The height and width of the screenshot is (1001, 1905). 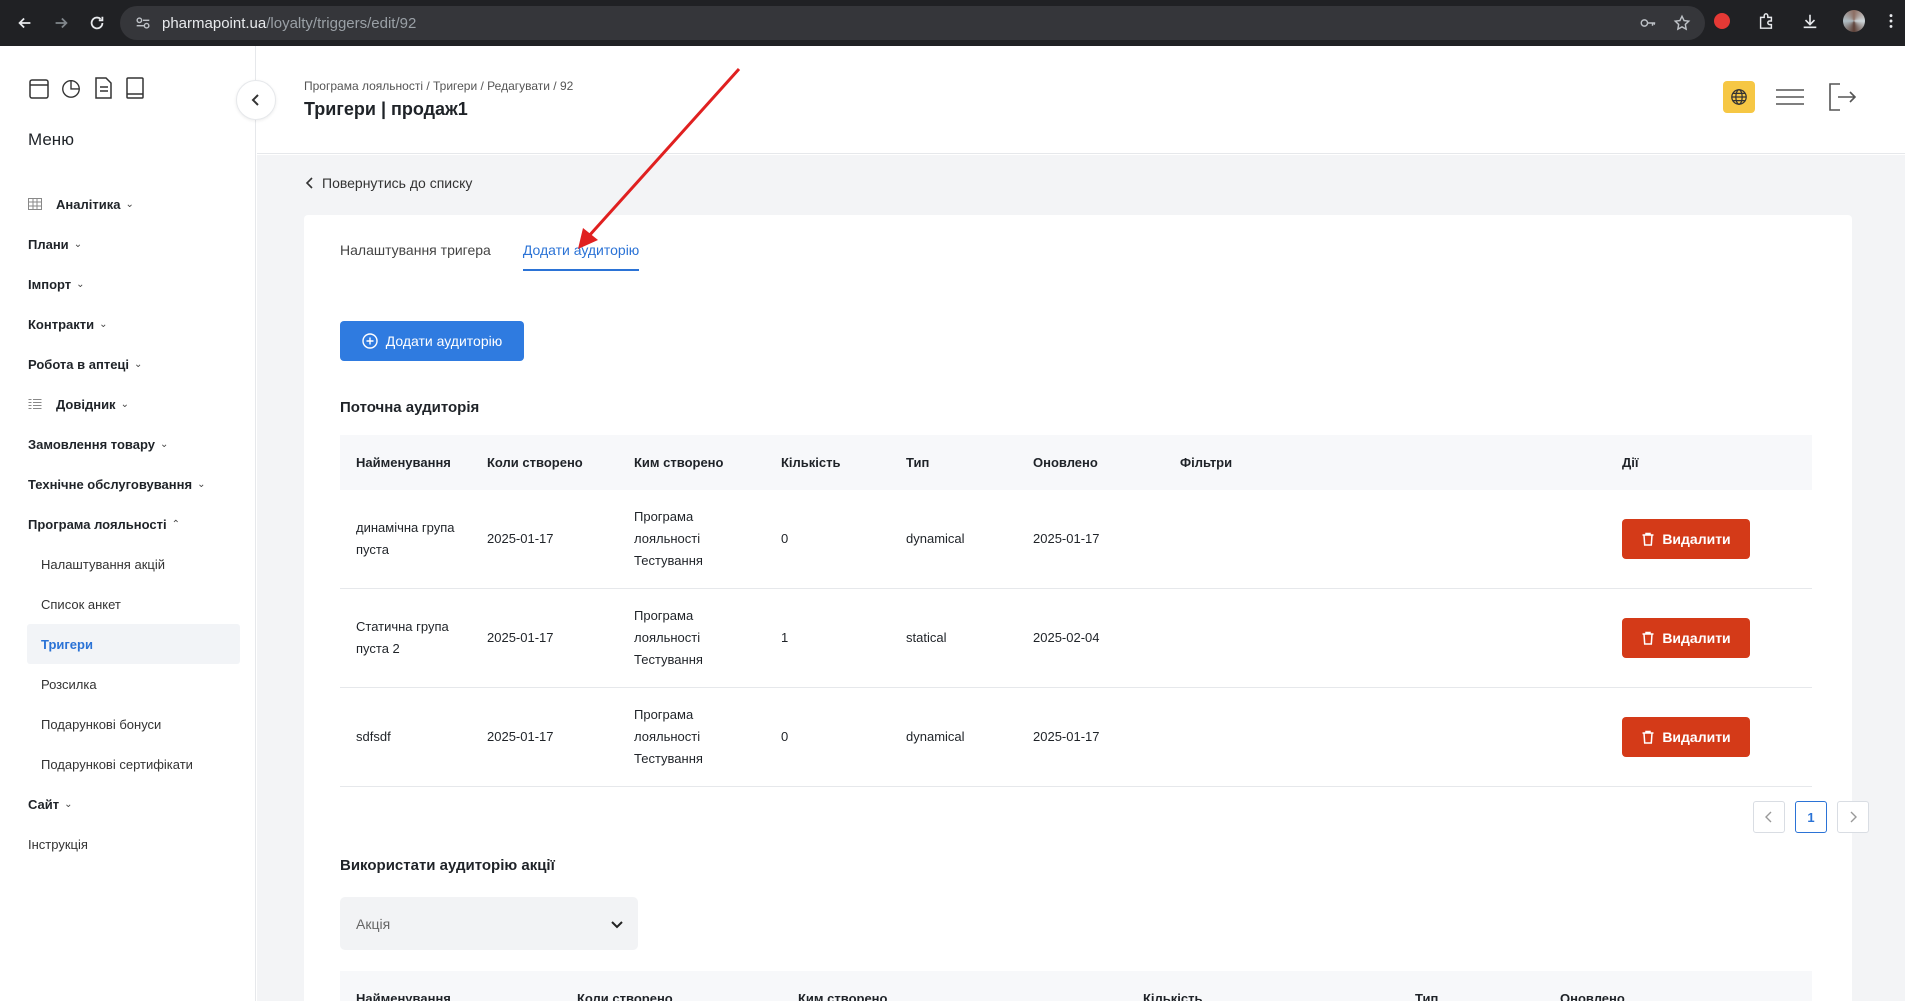 What do you see at coordinates (134, 404) in the screenshot?
I see `sidebar-item-directory: Довідник ⌄` at bounding box center [134, 404].